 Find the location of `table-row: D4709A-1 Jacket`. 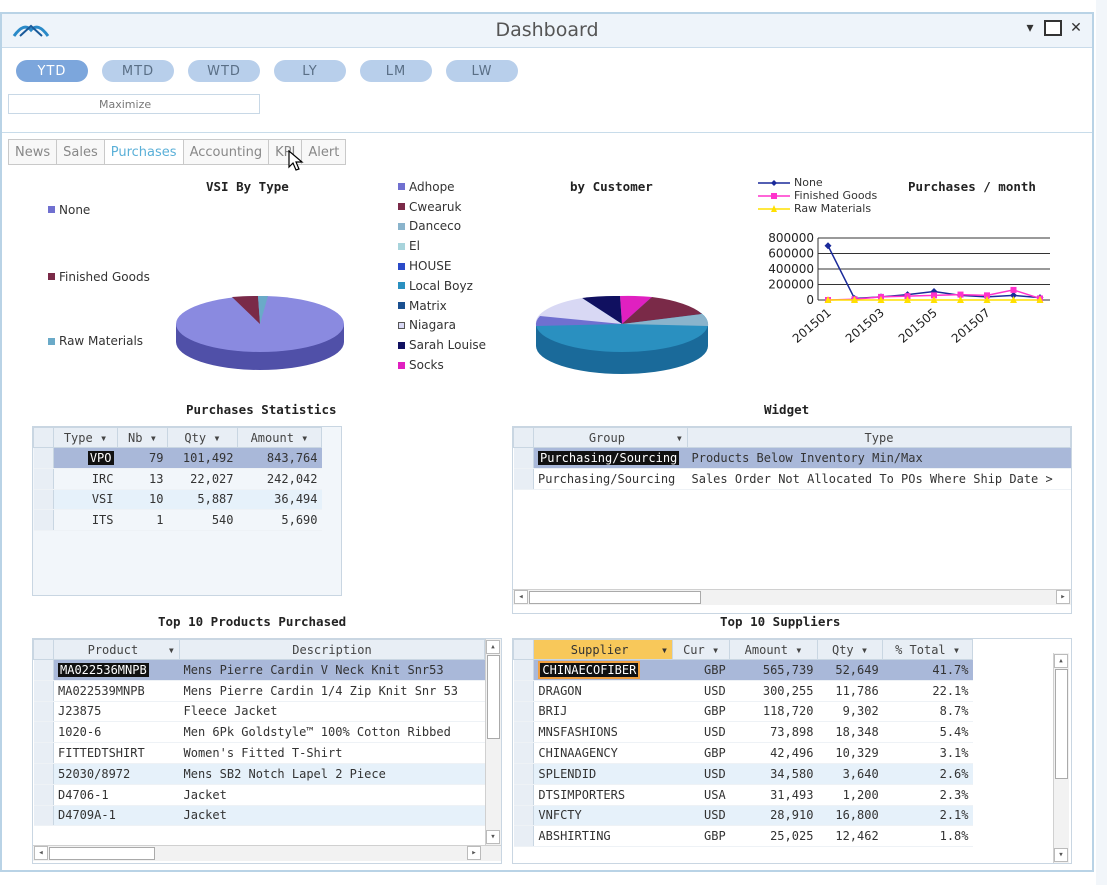

table-row: D4709A-1 Jacket is located at coordinates (259, 816).